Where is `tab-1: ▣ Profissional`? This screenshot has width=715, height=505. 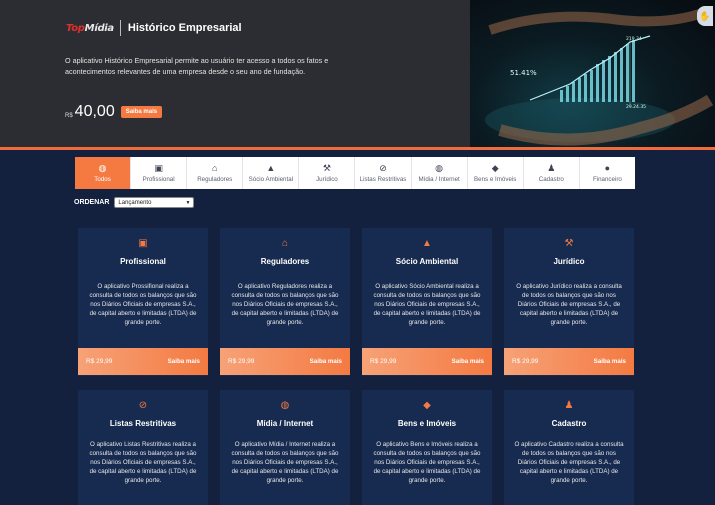
tab-1: ▣ Profissional is located at coordinates (159, 173).